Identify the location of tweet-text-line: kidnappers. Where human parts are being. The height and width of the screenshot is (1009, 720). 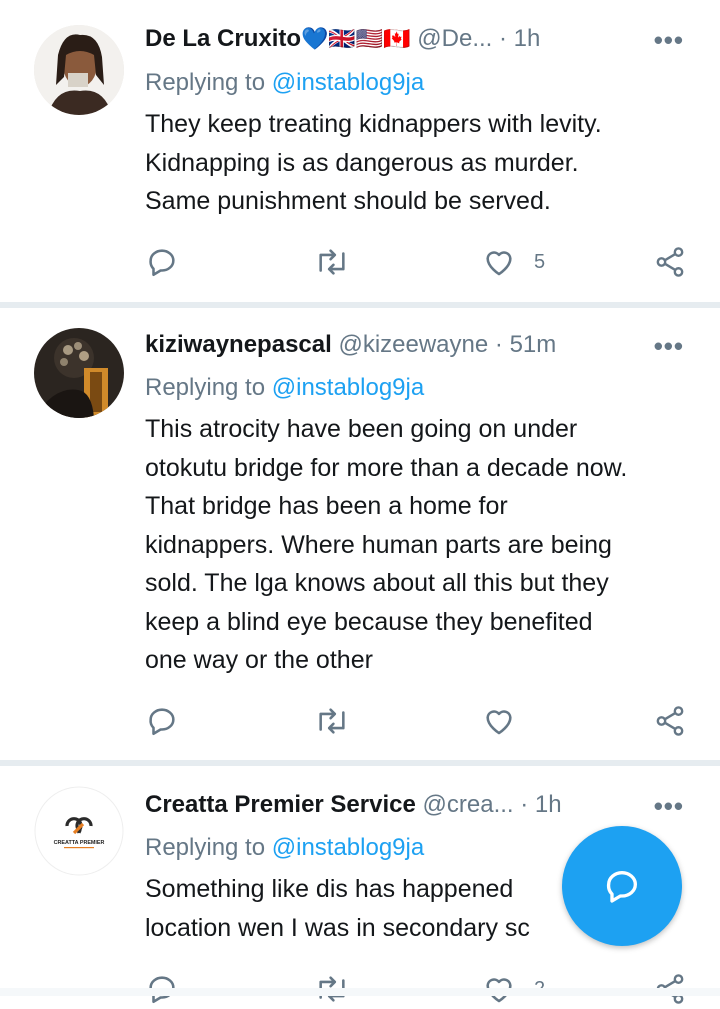
(378, 544).